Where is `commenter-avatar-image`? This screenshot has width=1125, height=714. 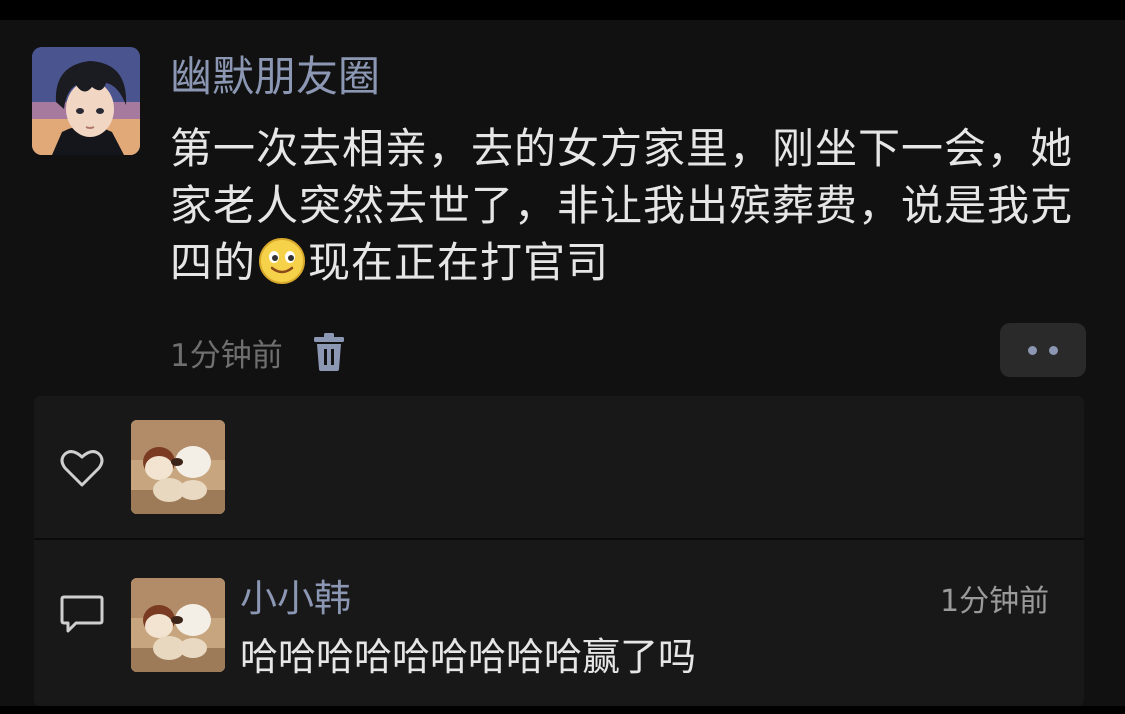 commenter-avatar-image is located at coordinates (178, 625).